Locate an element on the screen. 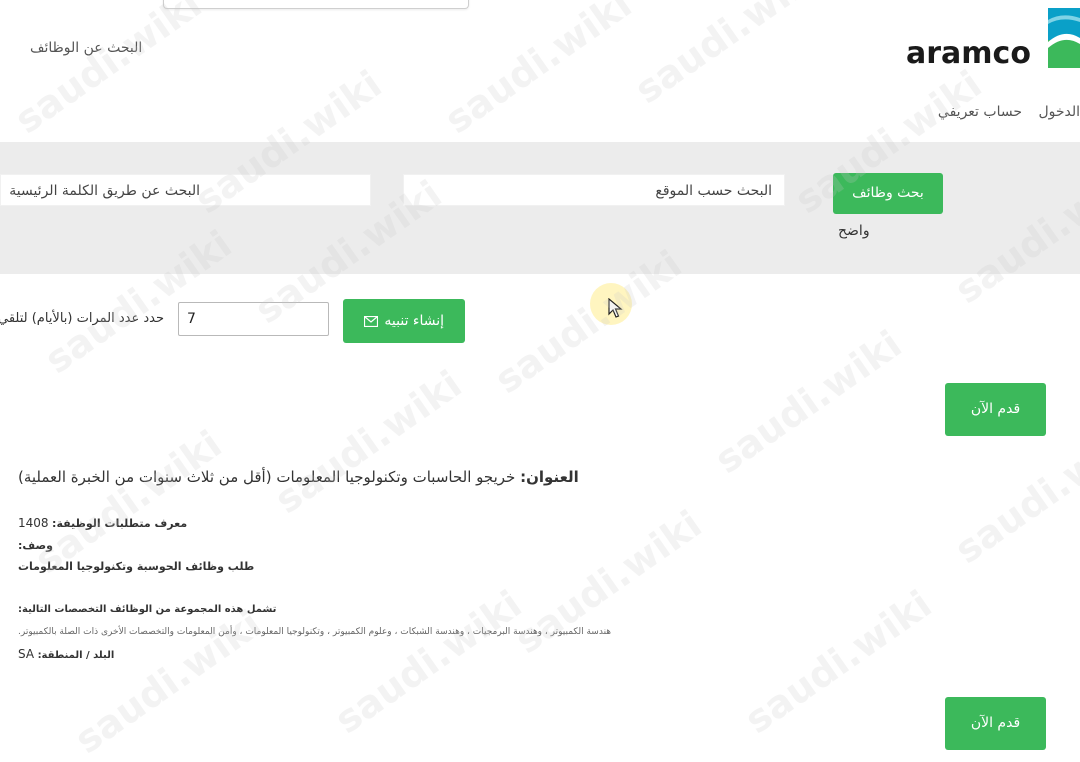 The width and height of the screenshot is (1080, 762). apply-now-button: قدم الآن is located at coordinates (995, 409).